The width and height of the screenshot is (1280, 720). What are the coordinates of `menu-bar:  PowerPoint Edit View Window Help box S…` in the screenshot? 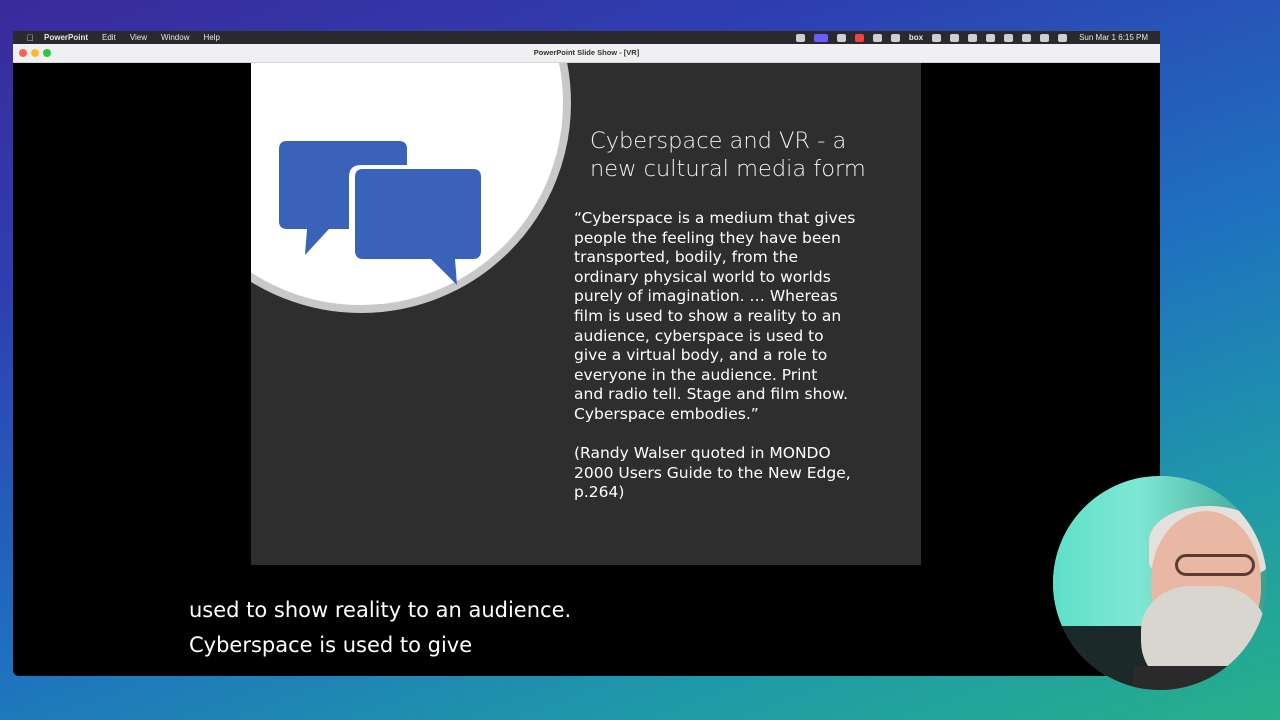 It's located at (586, 37).